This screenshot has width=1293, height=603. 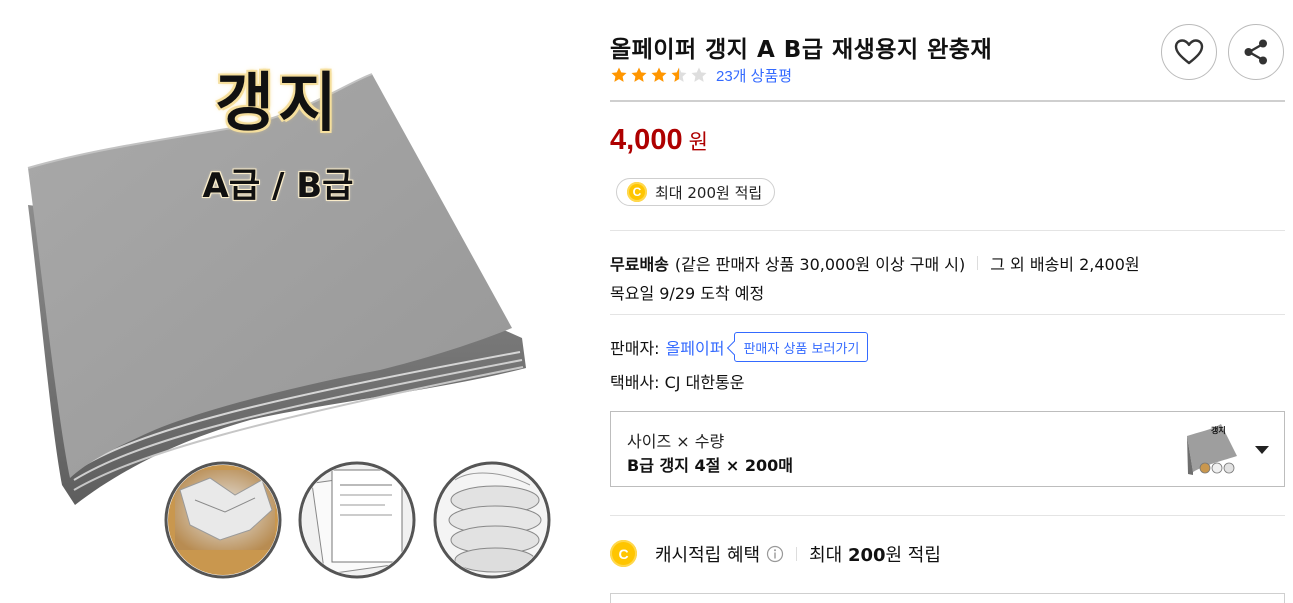 I want to click on free-shipping-label: 무료배송, so click(x=639, y=264).